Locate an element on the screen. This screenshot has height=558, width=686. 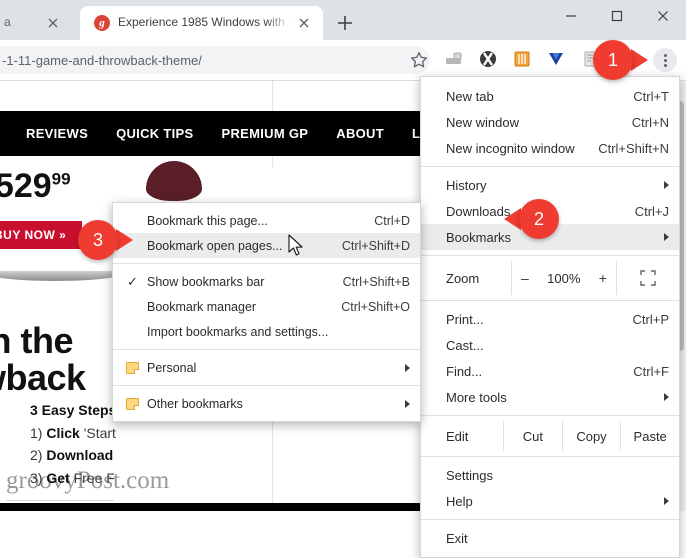
ad-price-dollars: 1529 is located at coordinates (26, 186).